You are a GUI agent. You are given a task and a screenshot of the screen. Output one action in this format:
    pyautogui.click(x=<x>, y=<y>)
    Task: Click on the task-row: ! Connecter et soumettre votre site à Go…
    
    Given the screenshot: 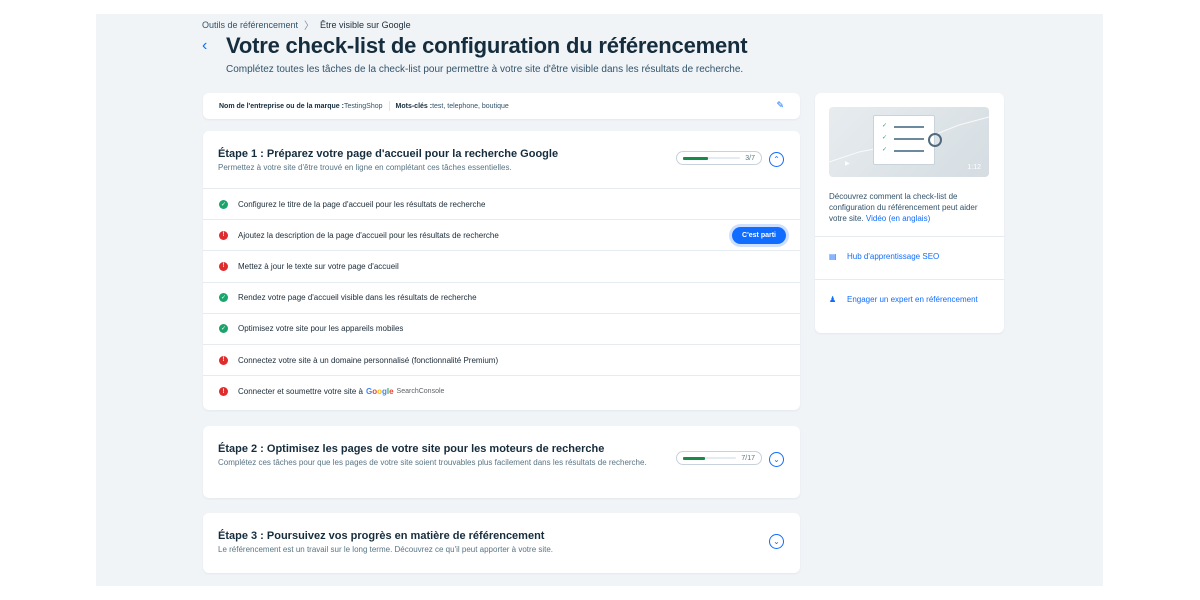 What is the action you would take?
    pyautogui.click(x=501, y=391)
    